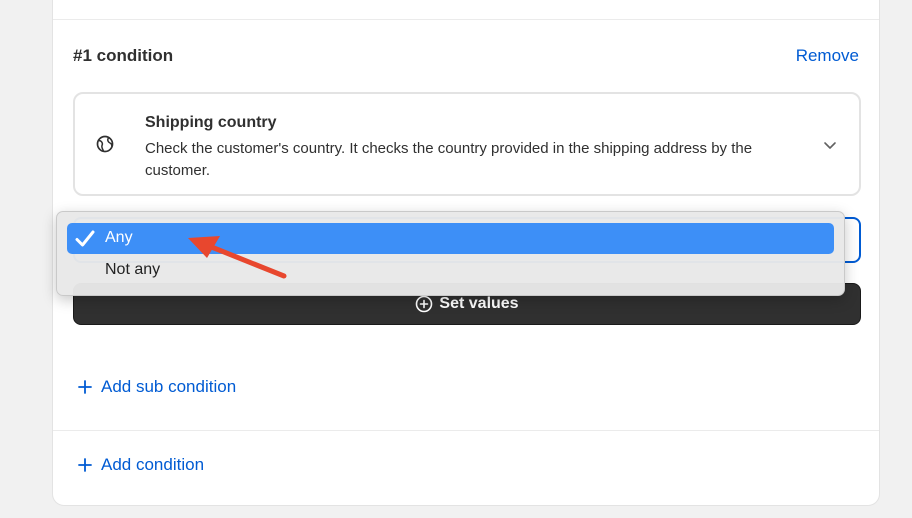 The image size is (912, 518). Describe the element at coordinates (85, 238) in the screenshot. I see `checkmark-icon` at that location.